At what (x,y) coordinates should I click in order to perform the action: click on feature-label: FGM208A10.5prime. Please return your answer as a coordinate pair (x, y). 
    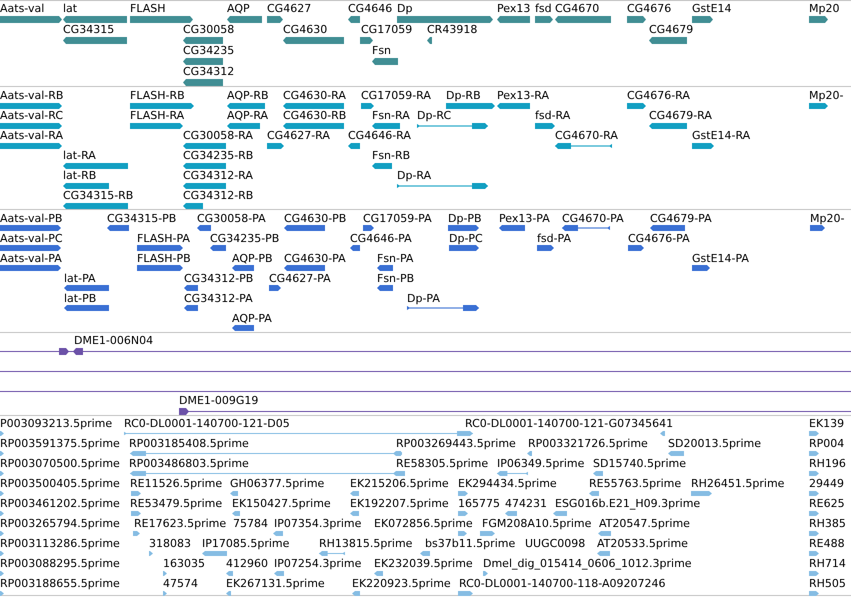
    Looking at the image, I should click on (537, 523).